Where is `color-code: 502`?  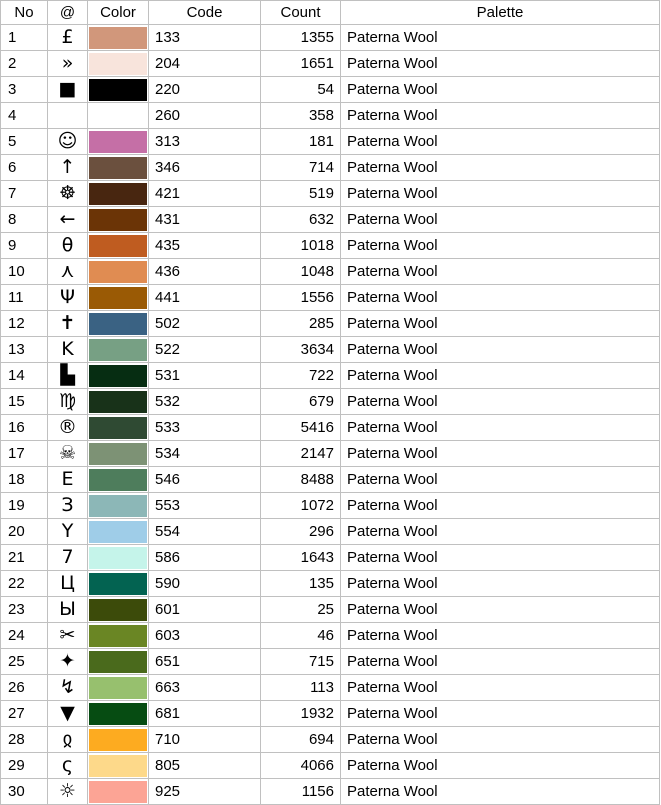 color-code: 502 is located at coordinates (204, 323).